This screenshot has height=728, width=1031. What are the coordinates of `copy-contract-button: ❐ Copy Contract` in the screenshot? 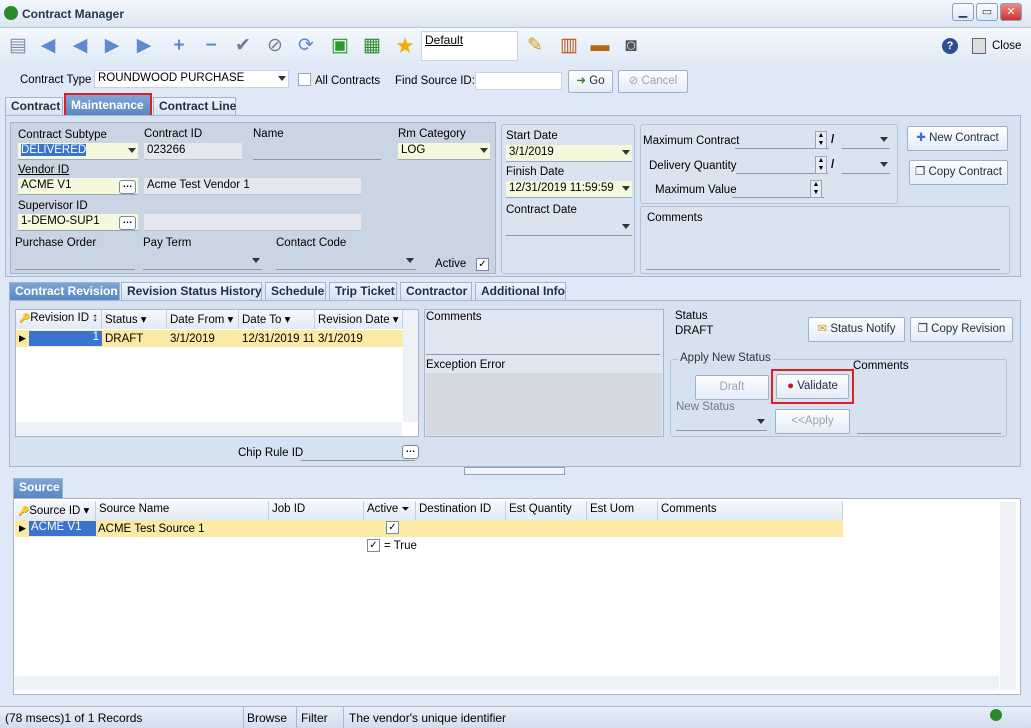 It's located at (958, 172).